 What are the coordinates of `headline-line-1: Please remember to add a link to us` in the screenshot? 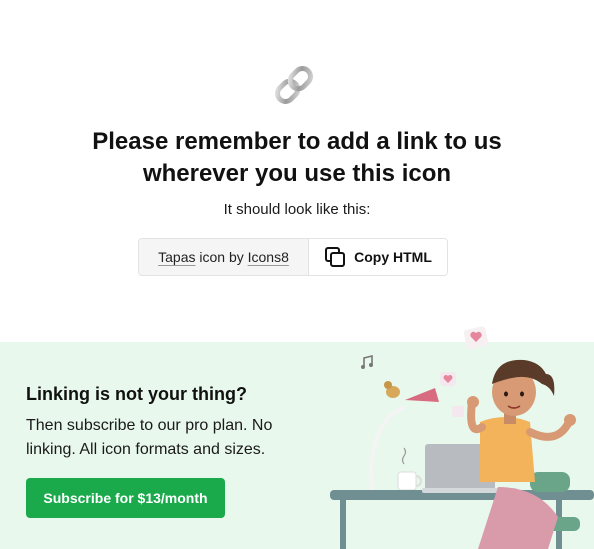 It's located at (297, 141).